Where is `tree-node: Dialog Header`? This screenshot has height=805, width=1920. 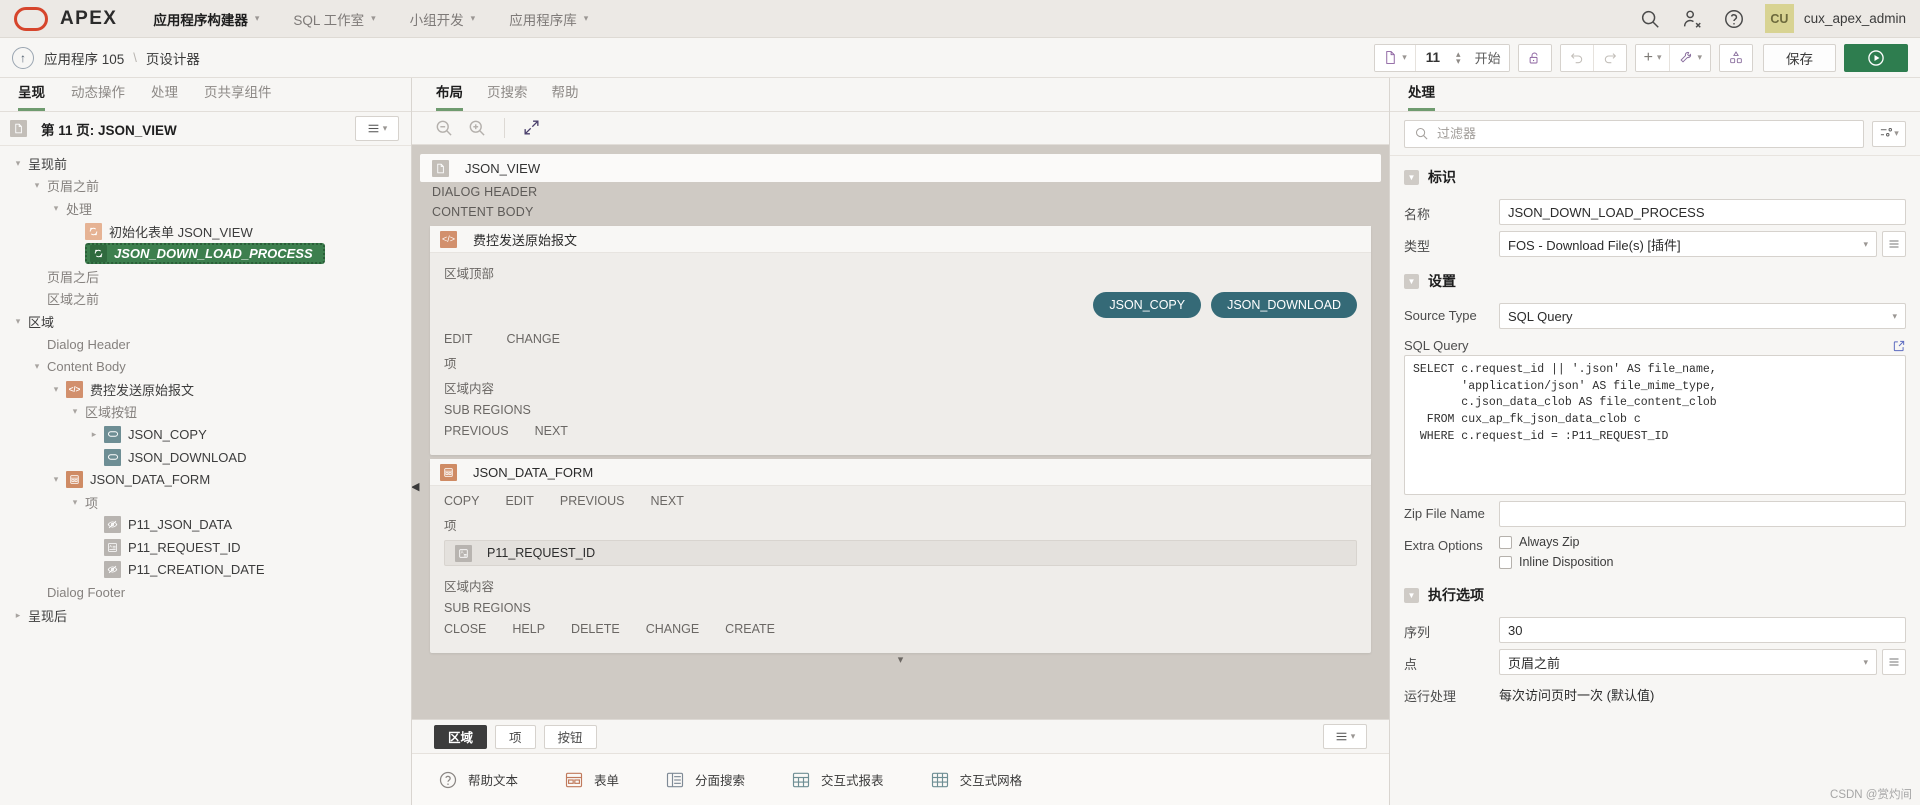 tree-node: Dialog Header is located at coordinates (205, 344).